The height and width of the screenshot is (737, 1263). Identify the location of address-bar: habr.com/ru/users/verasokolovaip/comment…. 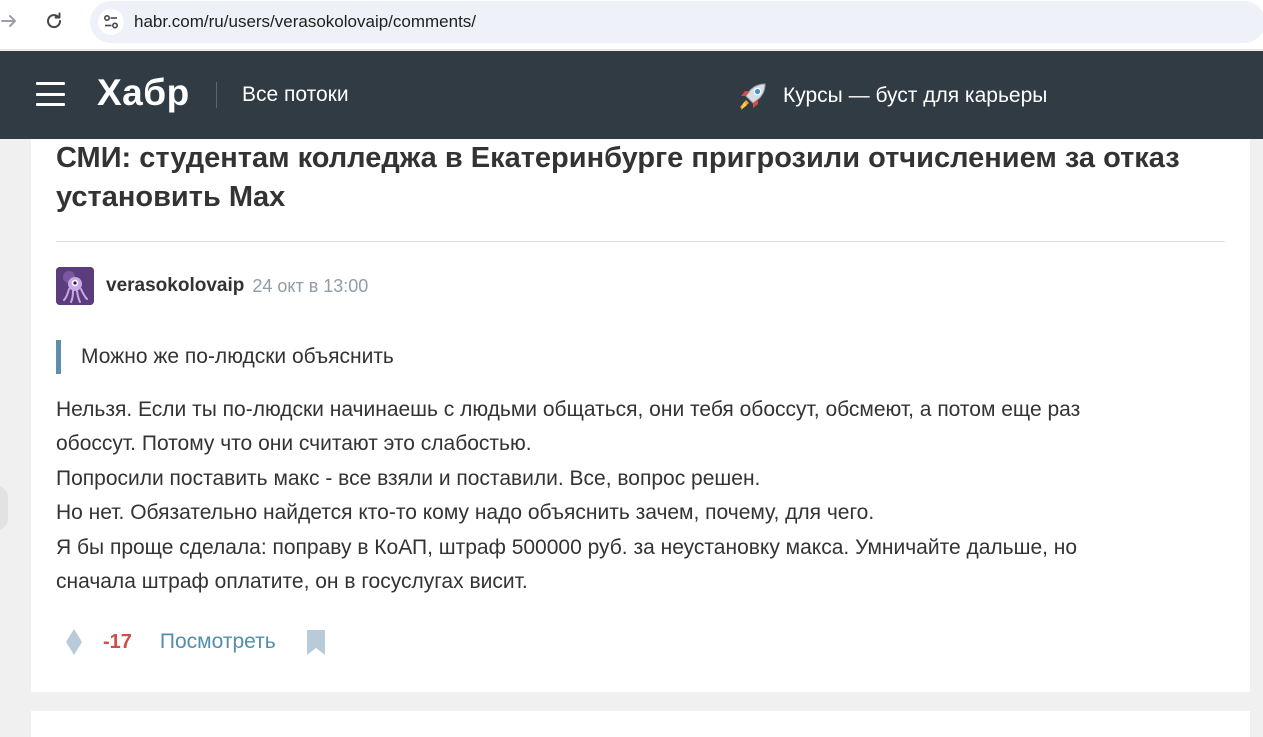
(676, 22).